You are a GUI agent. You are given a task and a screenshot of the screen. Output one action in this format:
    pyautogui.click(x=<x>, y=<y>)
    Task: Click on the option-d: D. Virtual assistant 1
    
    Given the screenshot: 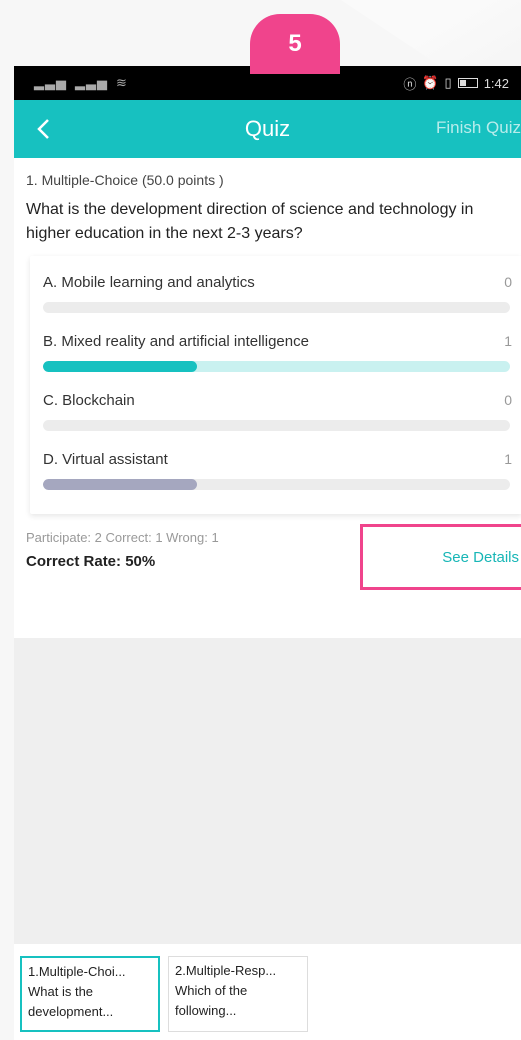 What is the action you would take?
    pyautogui.click(x=275, y=467)
    